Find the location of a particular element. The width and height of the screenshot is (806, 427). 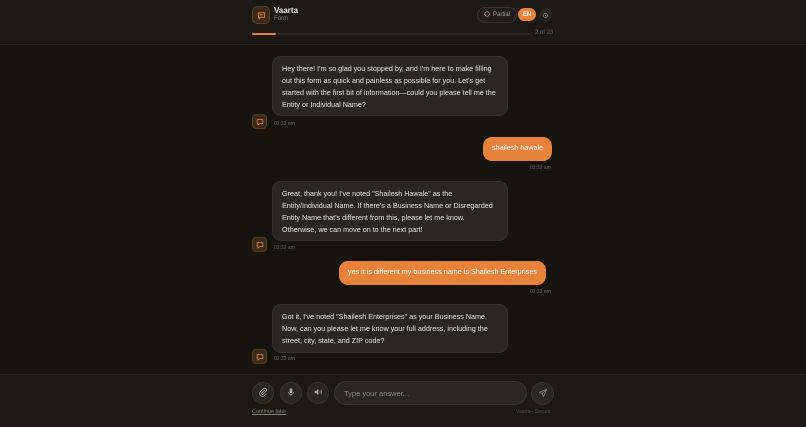

powered-by-text: Vaarta · Secure is located at coordinates (533, 412).